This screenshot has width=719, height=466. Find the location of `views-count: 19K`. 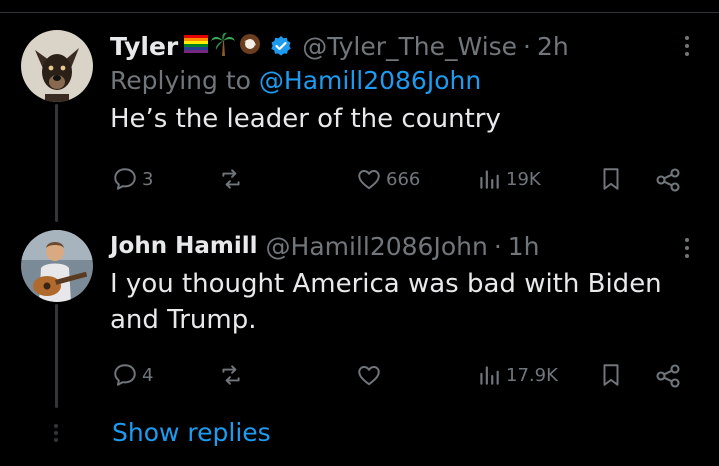

views-count: 19K is located at coordinates (523, 179).